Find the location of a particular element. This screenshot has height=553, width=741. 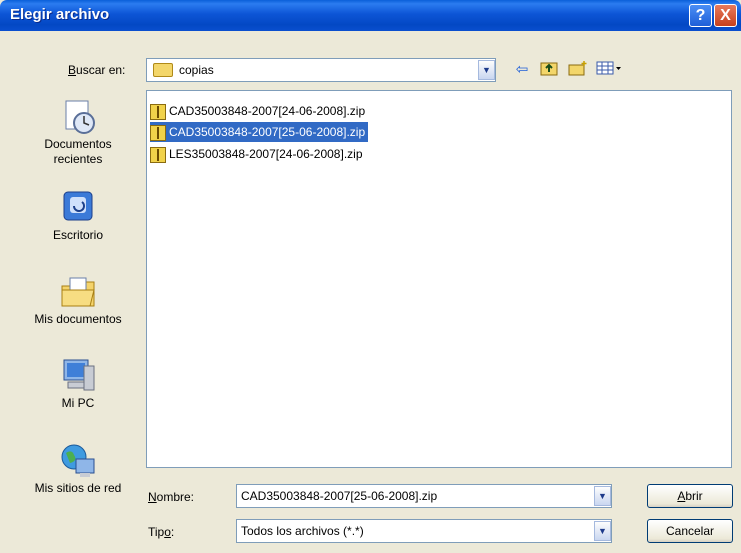

file-name: CAD35003848-2007[24-06-2008].zip is located at coordinates (267, 111).